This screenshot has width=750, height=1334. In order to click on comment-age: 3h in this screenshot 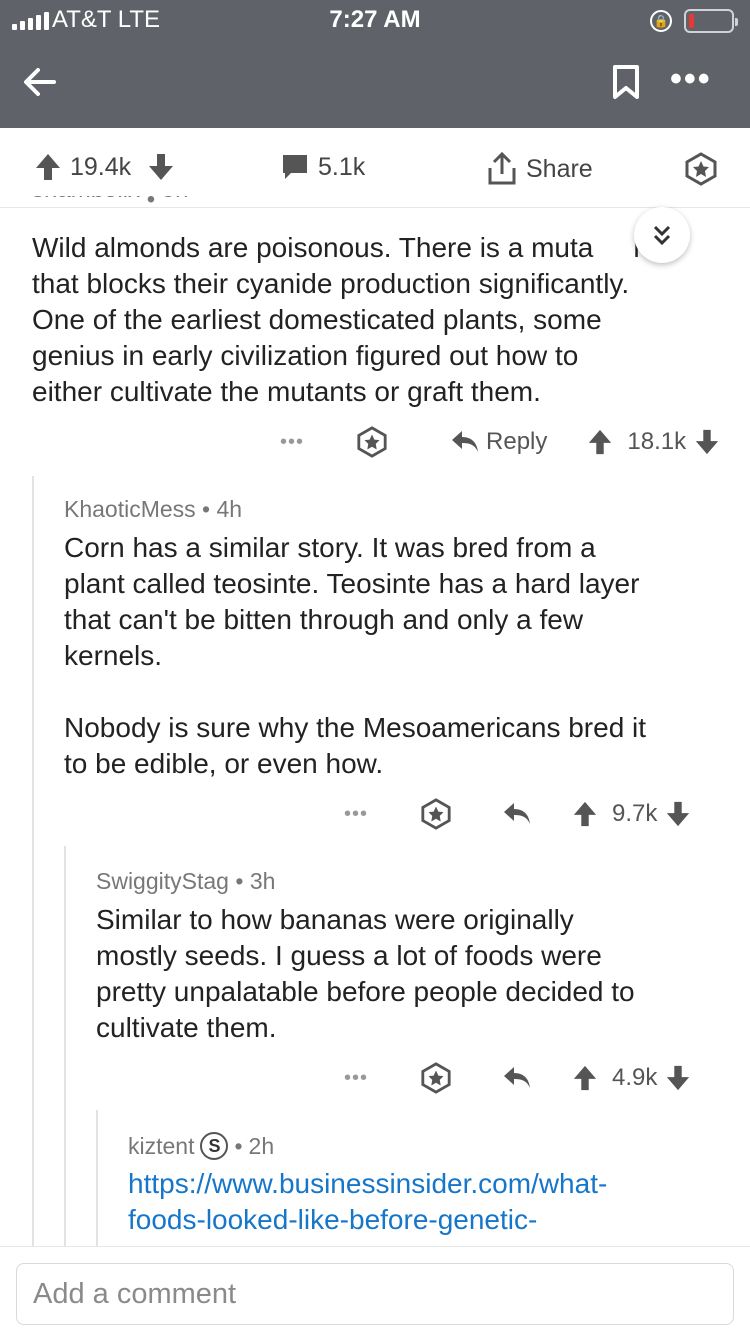, I will do `click(262, 881)`.